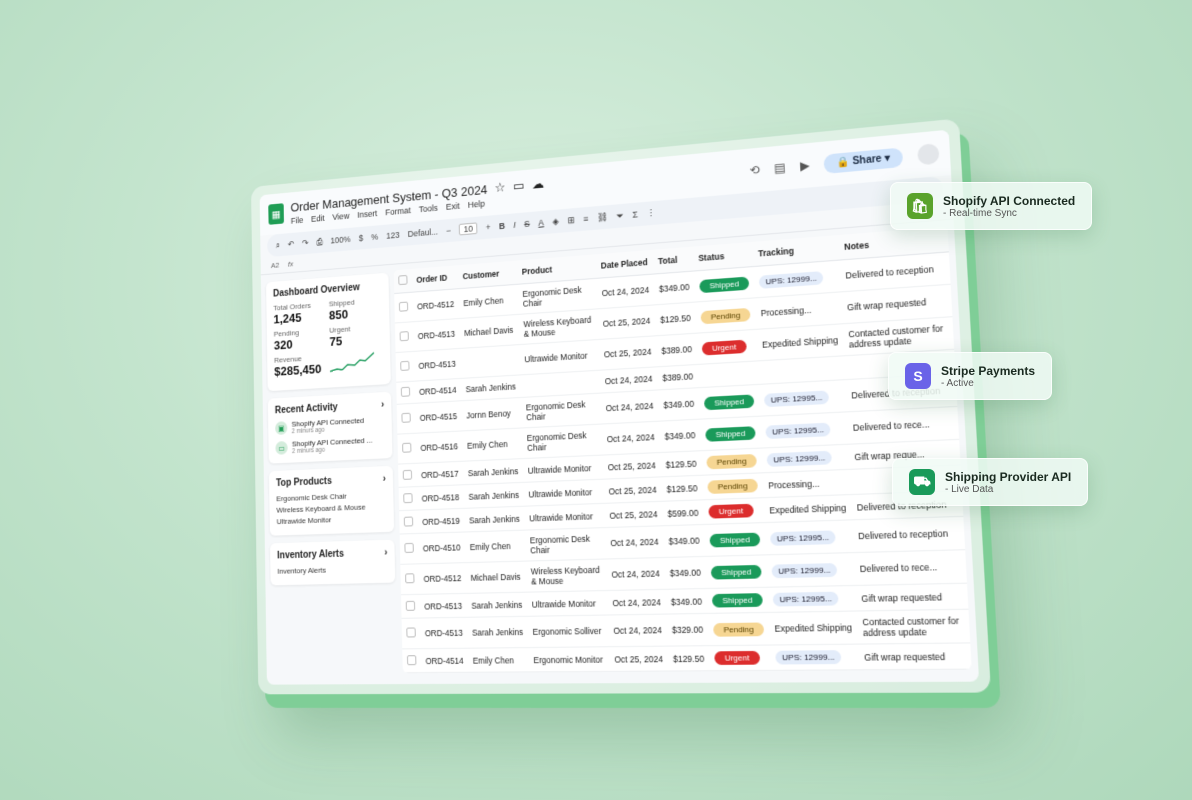  What do you see at coordinates (291, 244) in the screenshot?
I see `undo-icon: ↶` at bounding box center [291, 244].